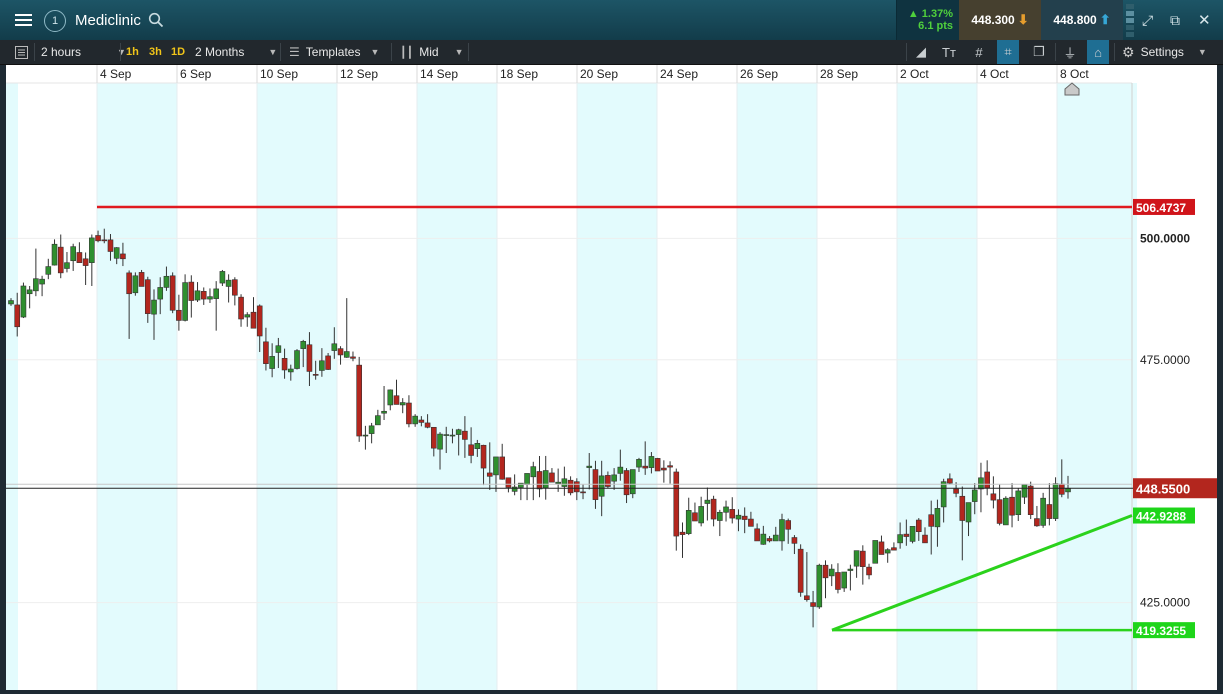 This screenshot has height=694, width=1223. What do you see at coordinates (21, 52) in the screenshot?
I see `layout-icon` at bounding box center [21, 52].